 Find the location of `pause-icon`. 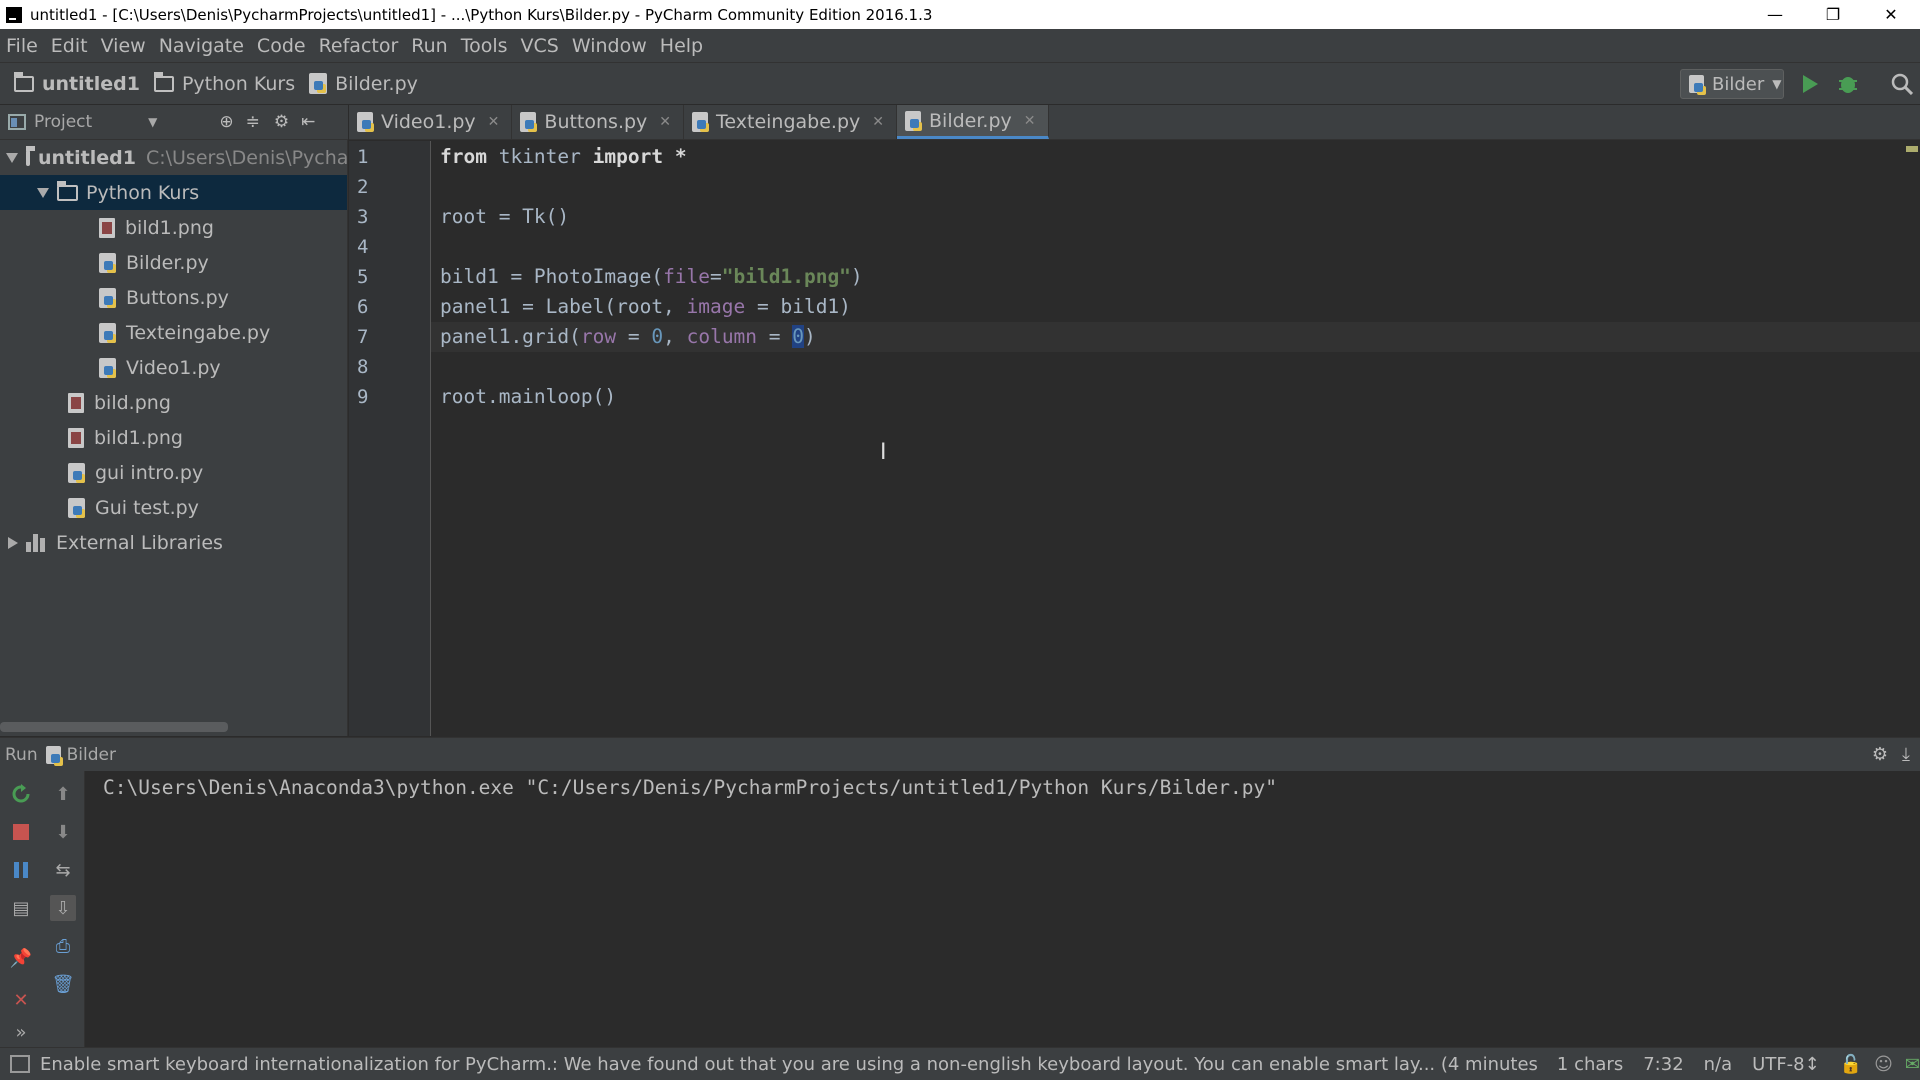

pause-icon is located at coordinates (21, 870).